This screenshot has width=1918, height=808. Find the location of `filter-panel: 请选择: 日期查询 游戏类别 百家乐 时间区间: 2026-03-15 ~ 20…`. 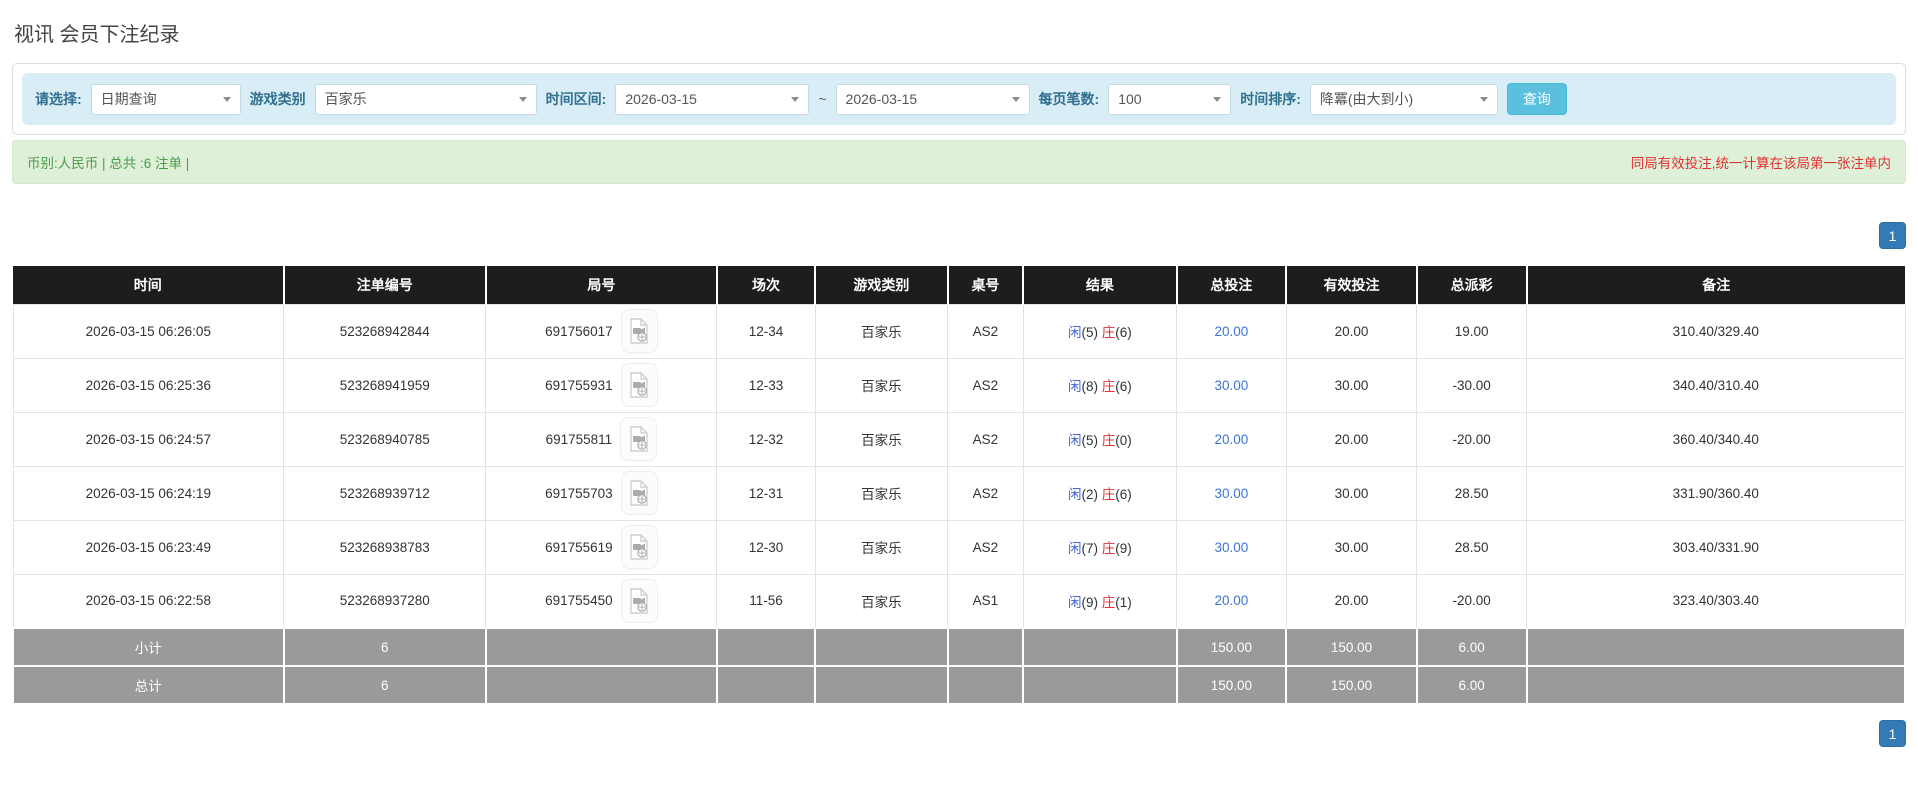

filter-panel: 请选择: 日期查询 游戏类别 百家乐 时间区间: 2026-03-15 ~ 20… is located at coordinates (959, 99).